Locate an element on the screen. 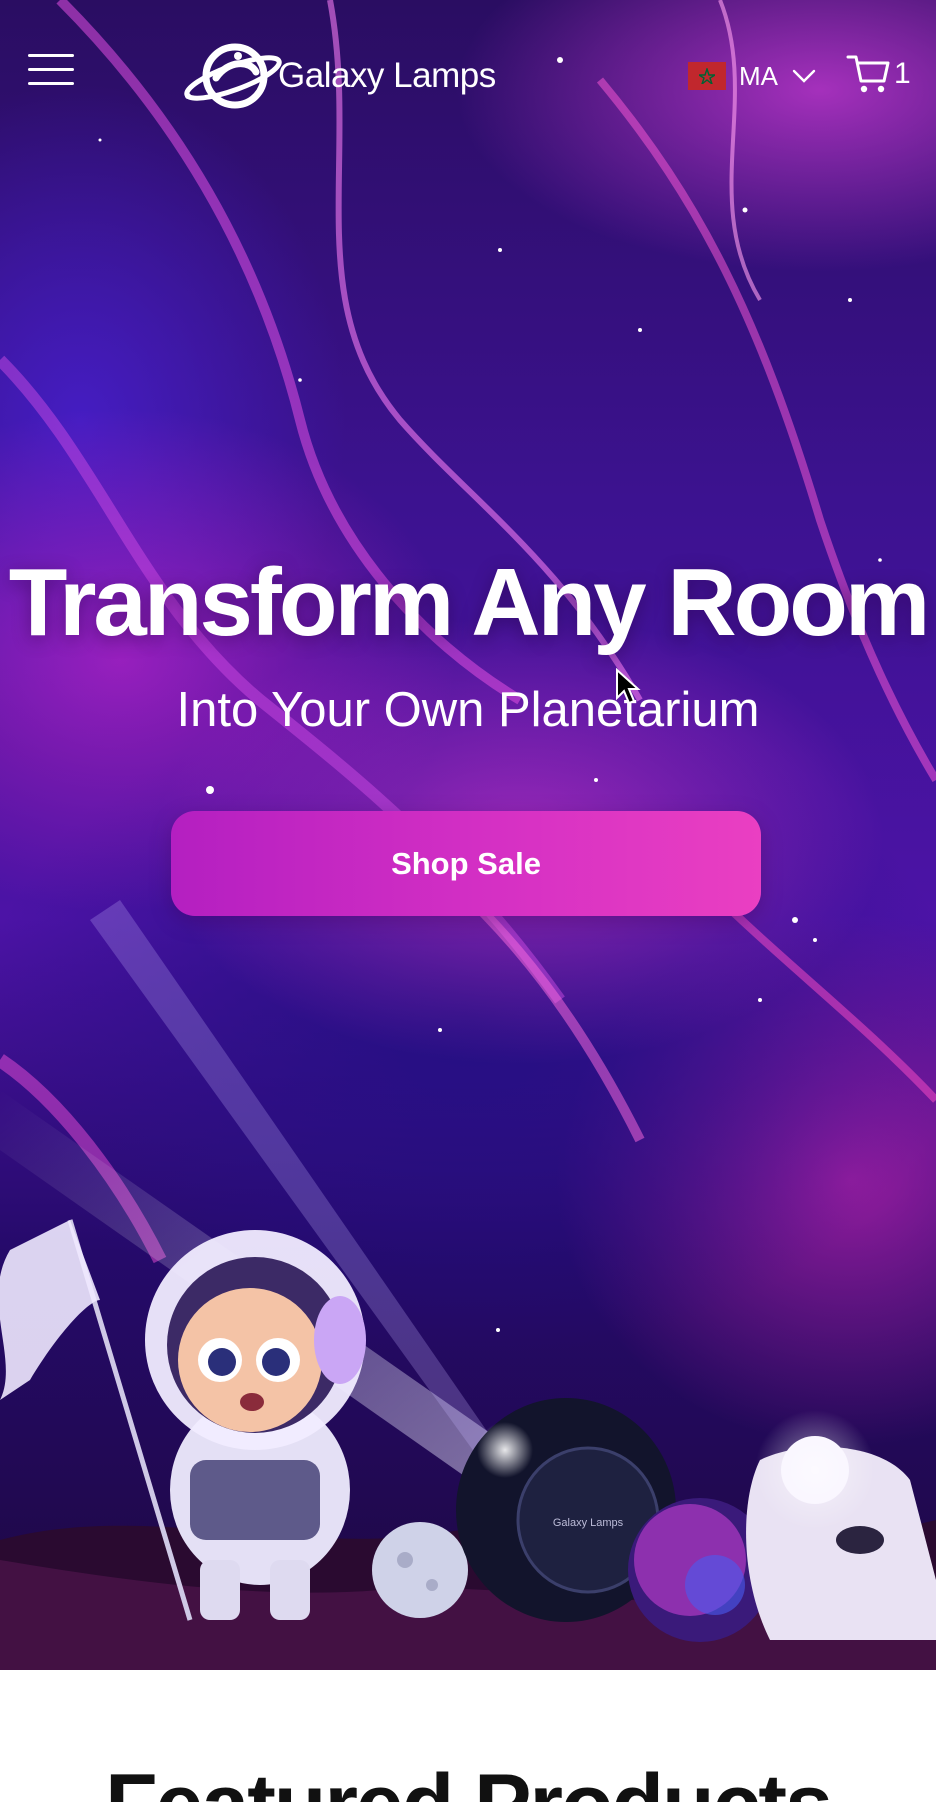 Image resolution: width=936 pixels, height=1802 pixels. site-header: Galaxy Lamps MA 1 is located at coordinates (468, 75).